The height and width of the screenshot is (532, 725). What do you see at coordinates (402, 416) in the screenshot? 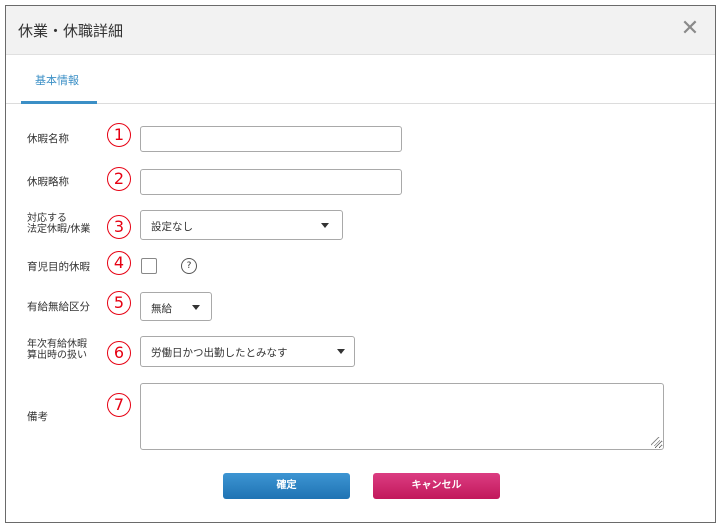
I see `notes-textarea` at bounding box center [402, 416].